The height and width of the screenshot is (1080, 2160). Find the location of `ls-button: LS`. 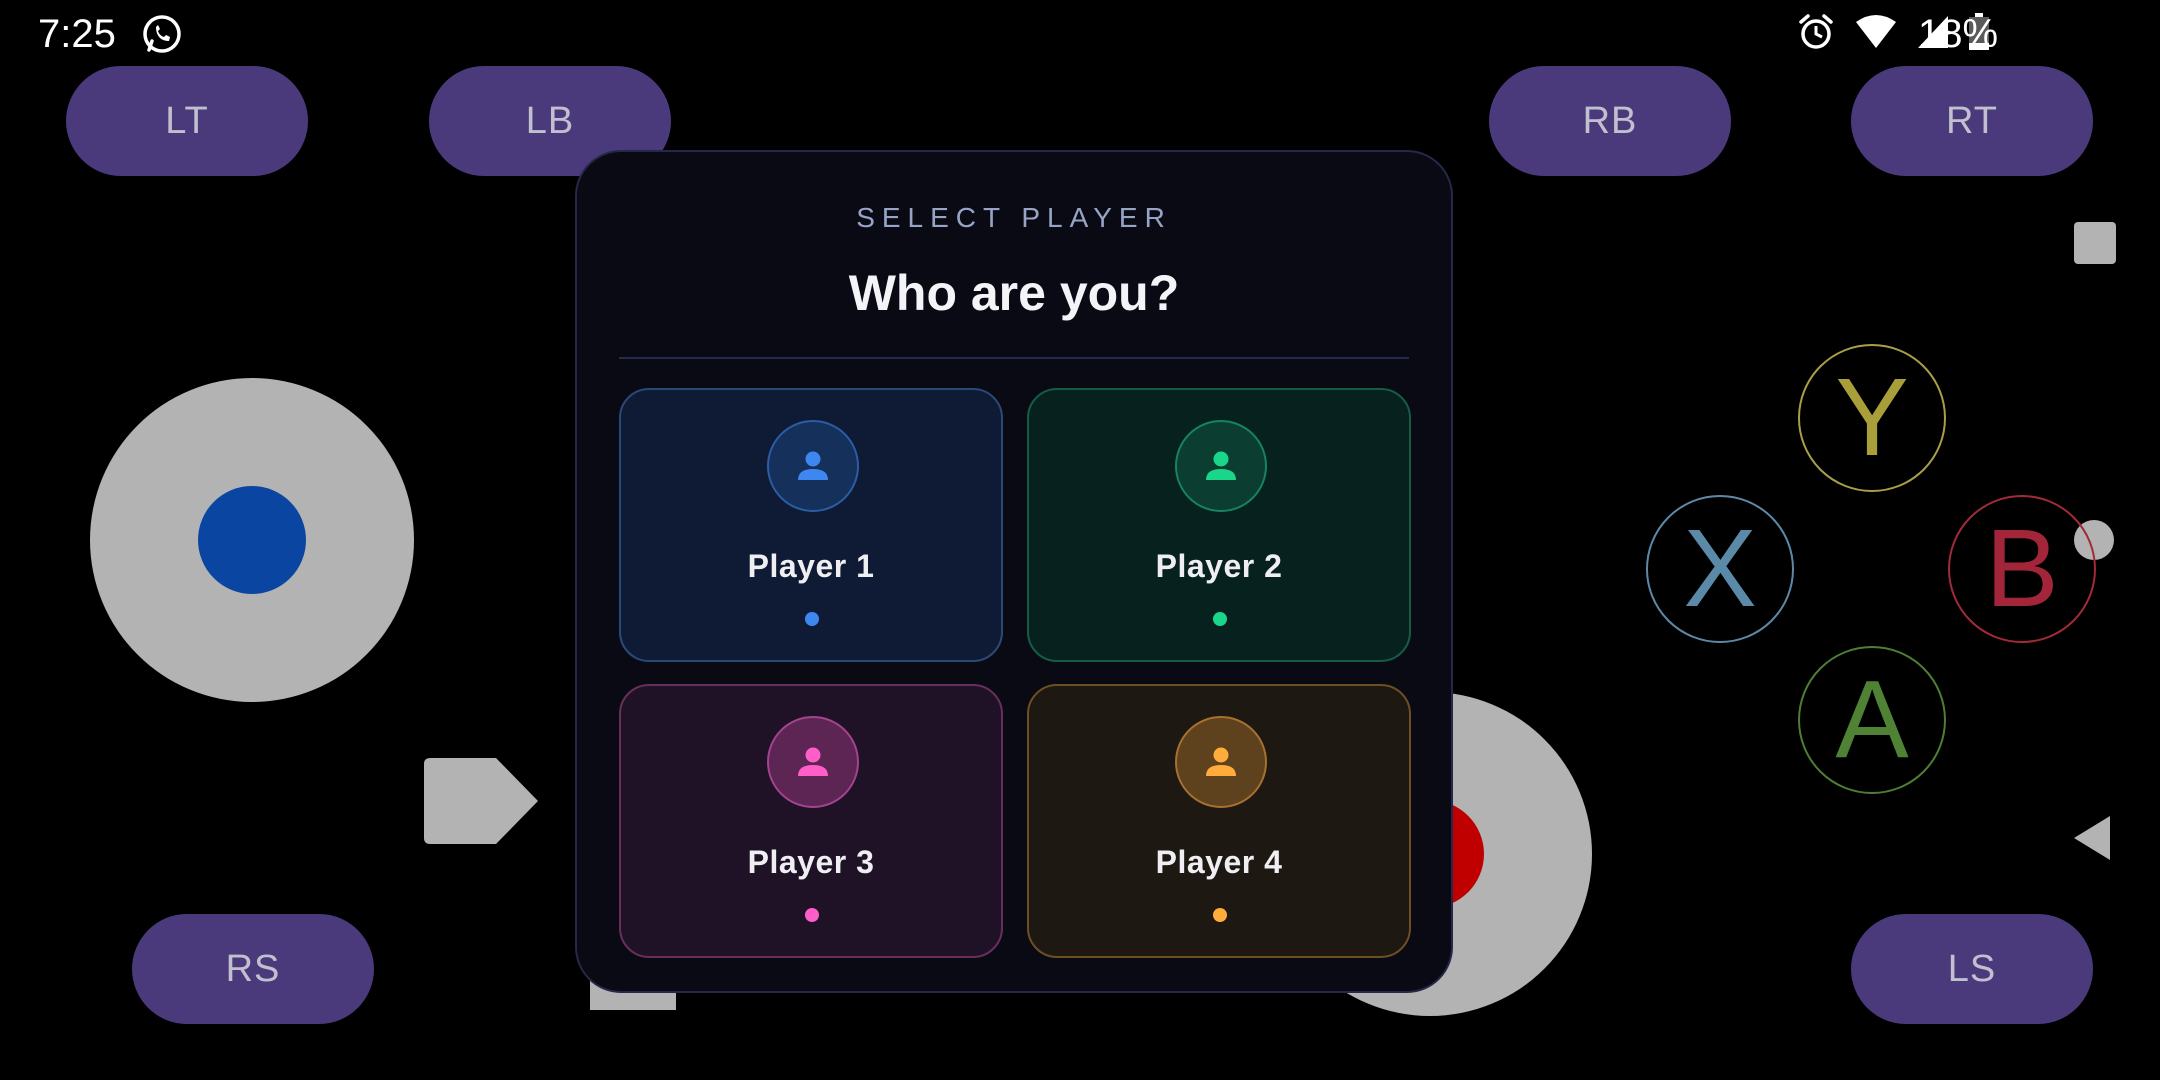

ls-button: LS is located at coordinates (1972, 969).